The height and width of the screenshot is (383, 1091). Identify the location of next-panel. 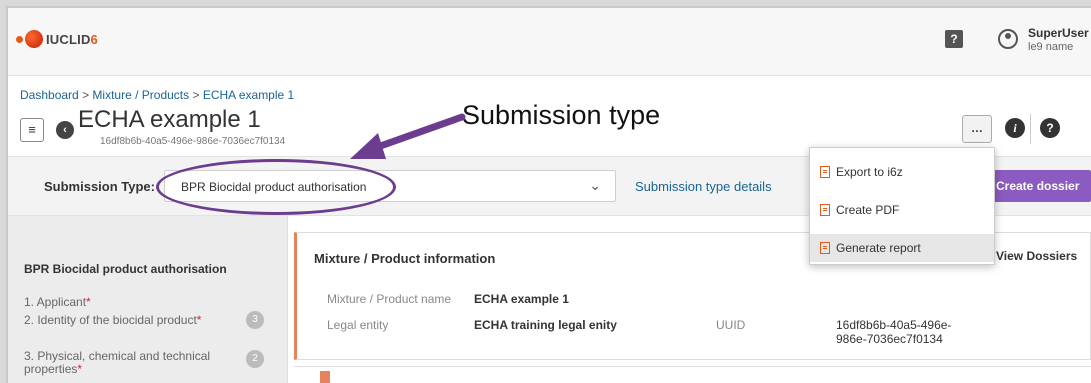
(692, 374).